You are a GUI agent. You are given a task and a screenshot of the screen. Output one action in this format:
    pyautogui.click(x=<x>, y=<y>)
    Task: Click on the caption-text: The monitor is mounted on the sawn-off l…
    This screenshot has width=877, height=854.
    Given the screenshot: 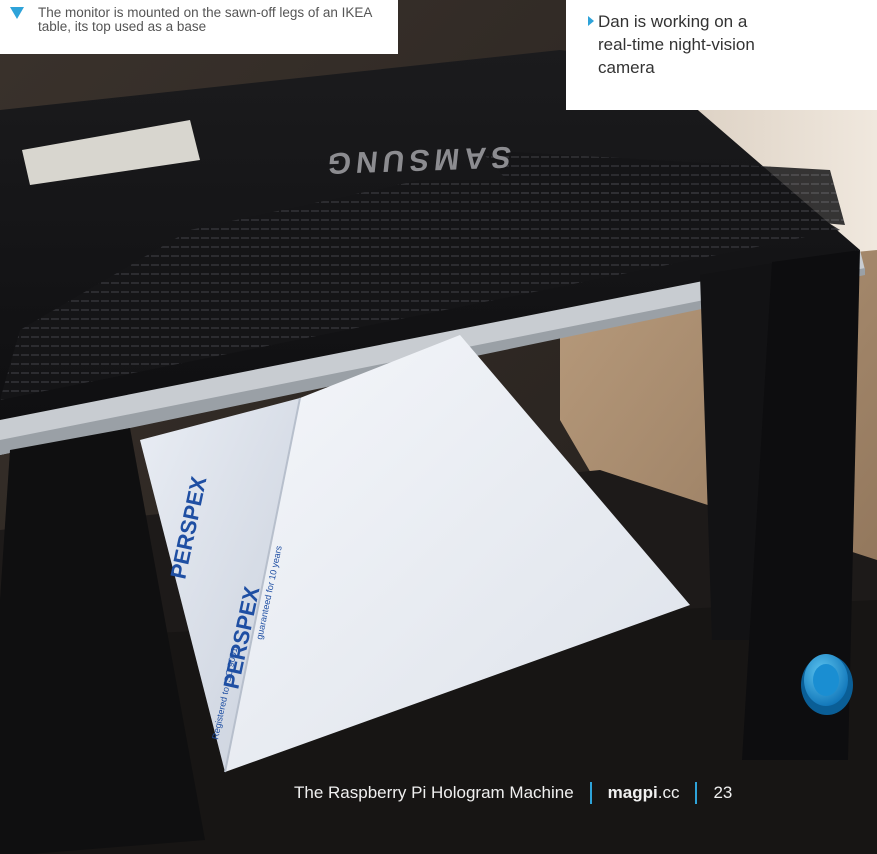 What is the action you would take?
    pyautogui.click(x=205, y=19)
    